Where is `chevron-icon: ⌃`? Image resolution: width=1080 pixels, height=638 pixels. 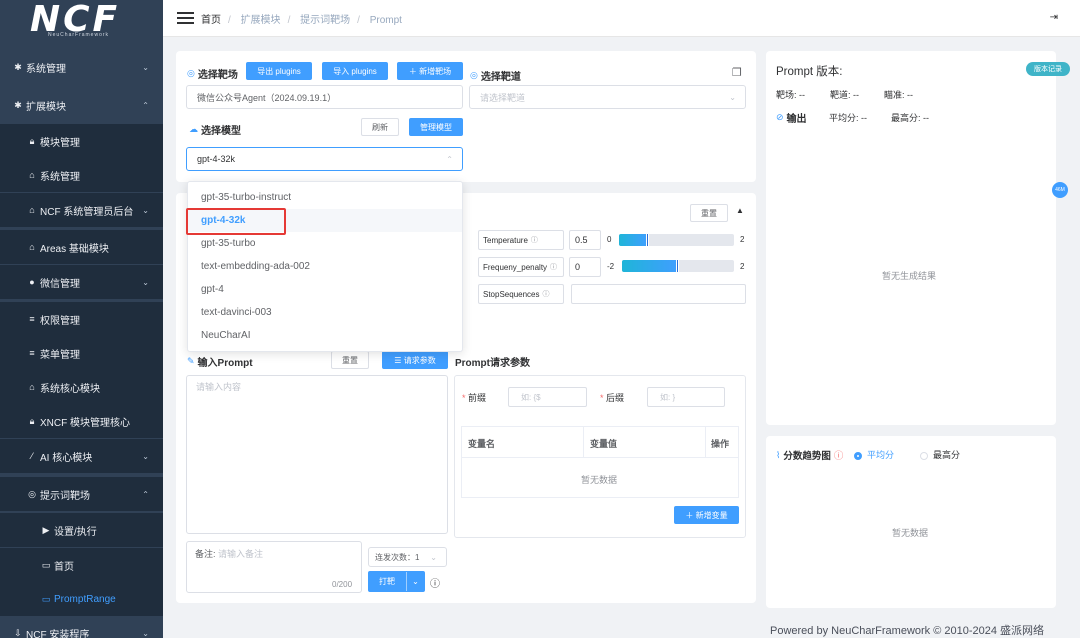
chevron-icon: ⌃ is located at coordinates (145, 105).